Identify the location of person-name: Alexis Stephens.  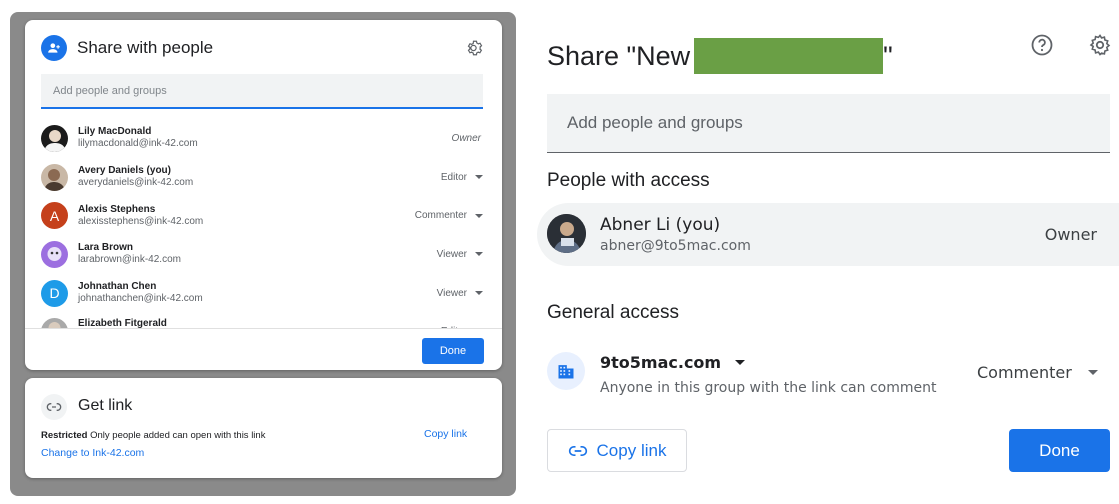
(117, 209).